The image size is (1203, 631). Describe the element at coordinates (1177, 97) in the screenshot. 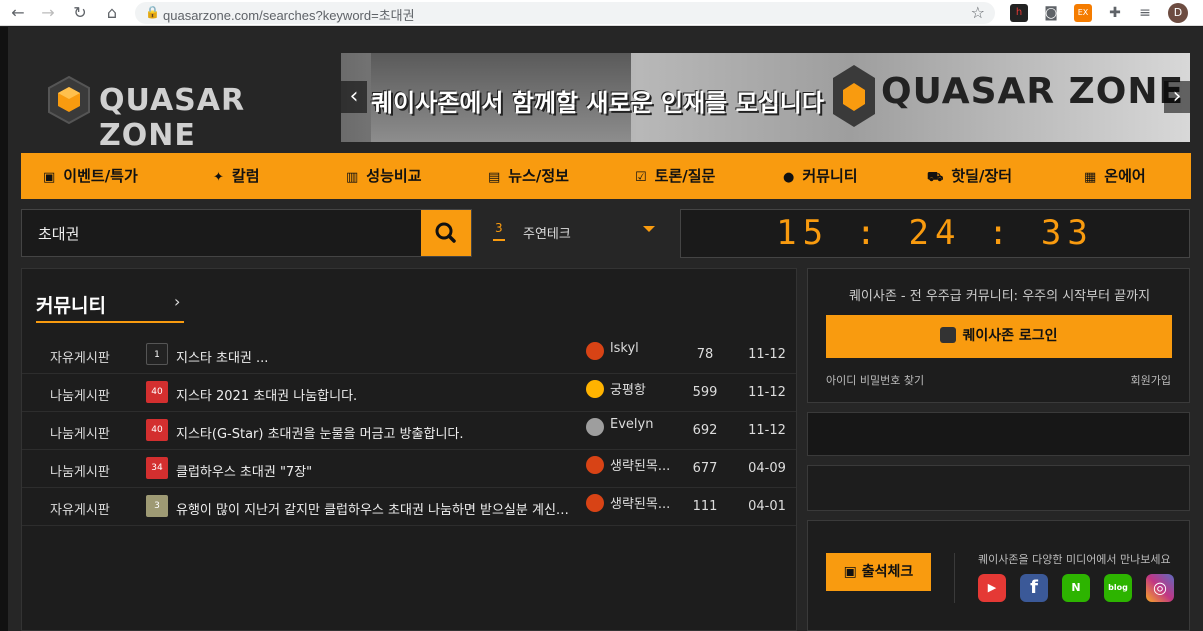

I see `banner-next-icon: ›` at that location.